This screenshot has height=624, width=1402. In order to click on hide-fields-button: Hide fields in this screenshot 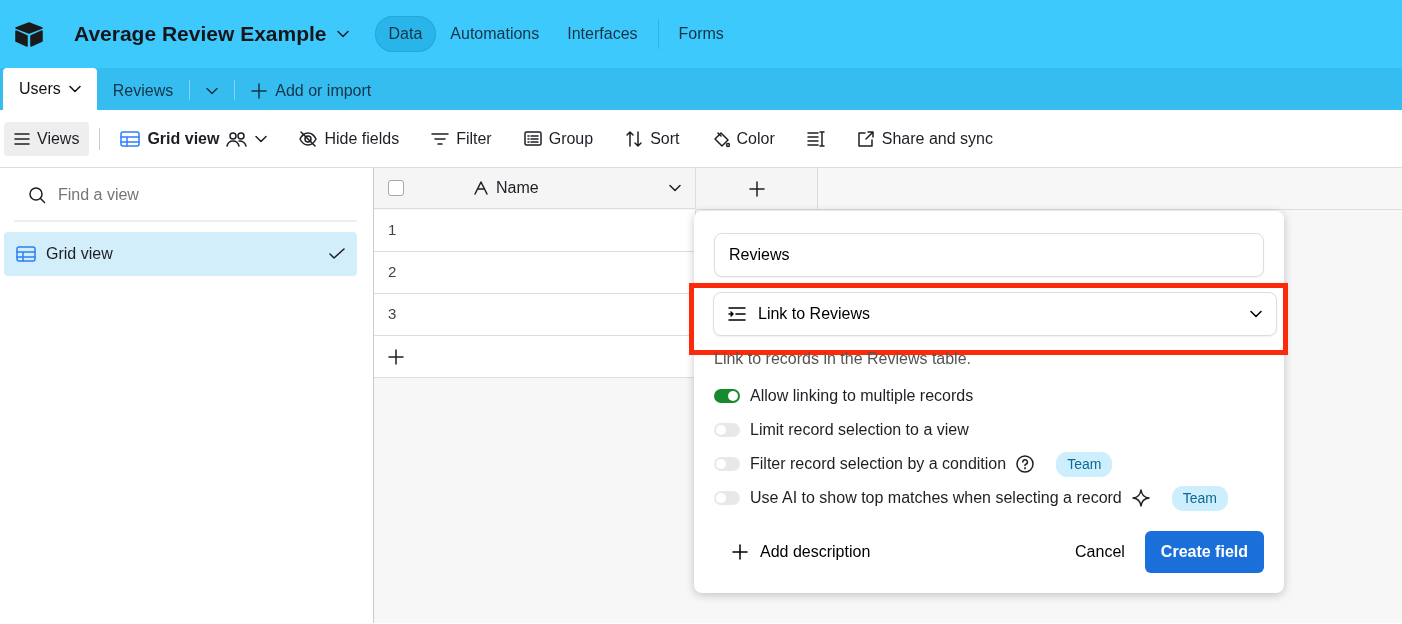, I will do `click(349, 138)`.